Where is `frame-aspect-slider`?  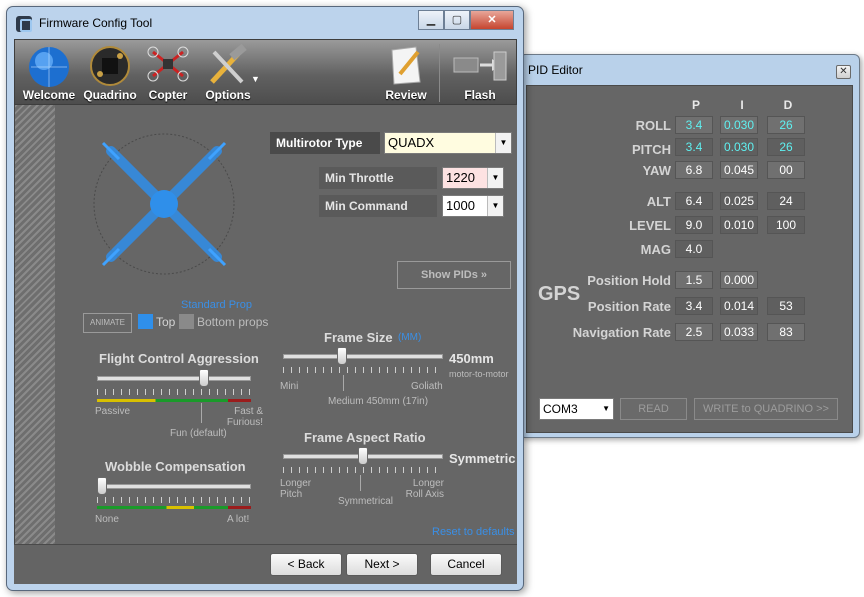 frame-aspect-slider is located at coordinates (363, 460).